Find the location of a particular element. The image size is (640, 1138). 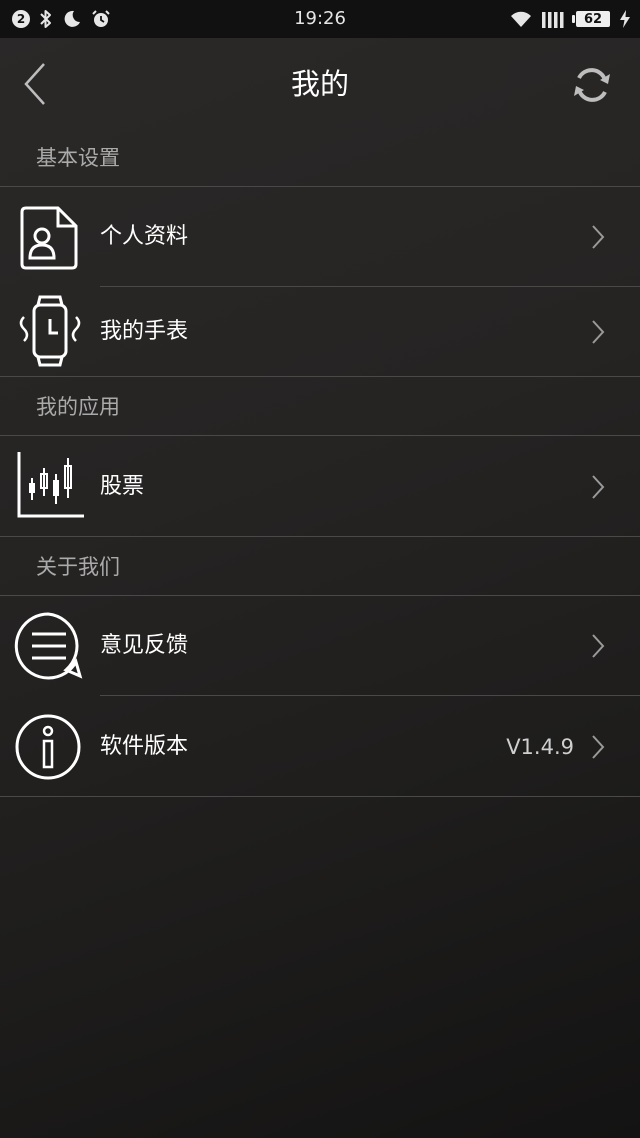

refresh-icon is located at coordinates (592, 85).